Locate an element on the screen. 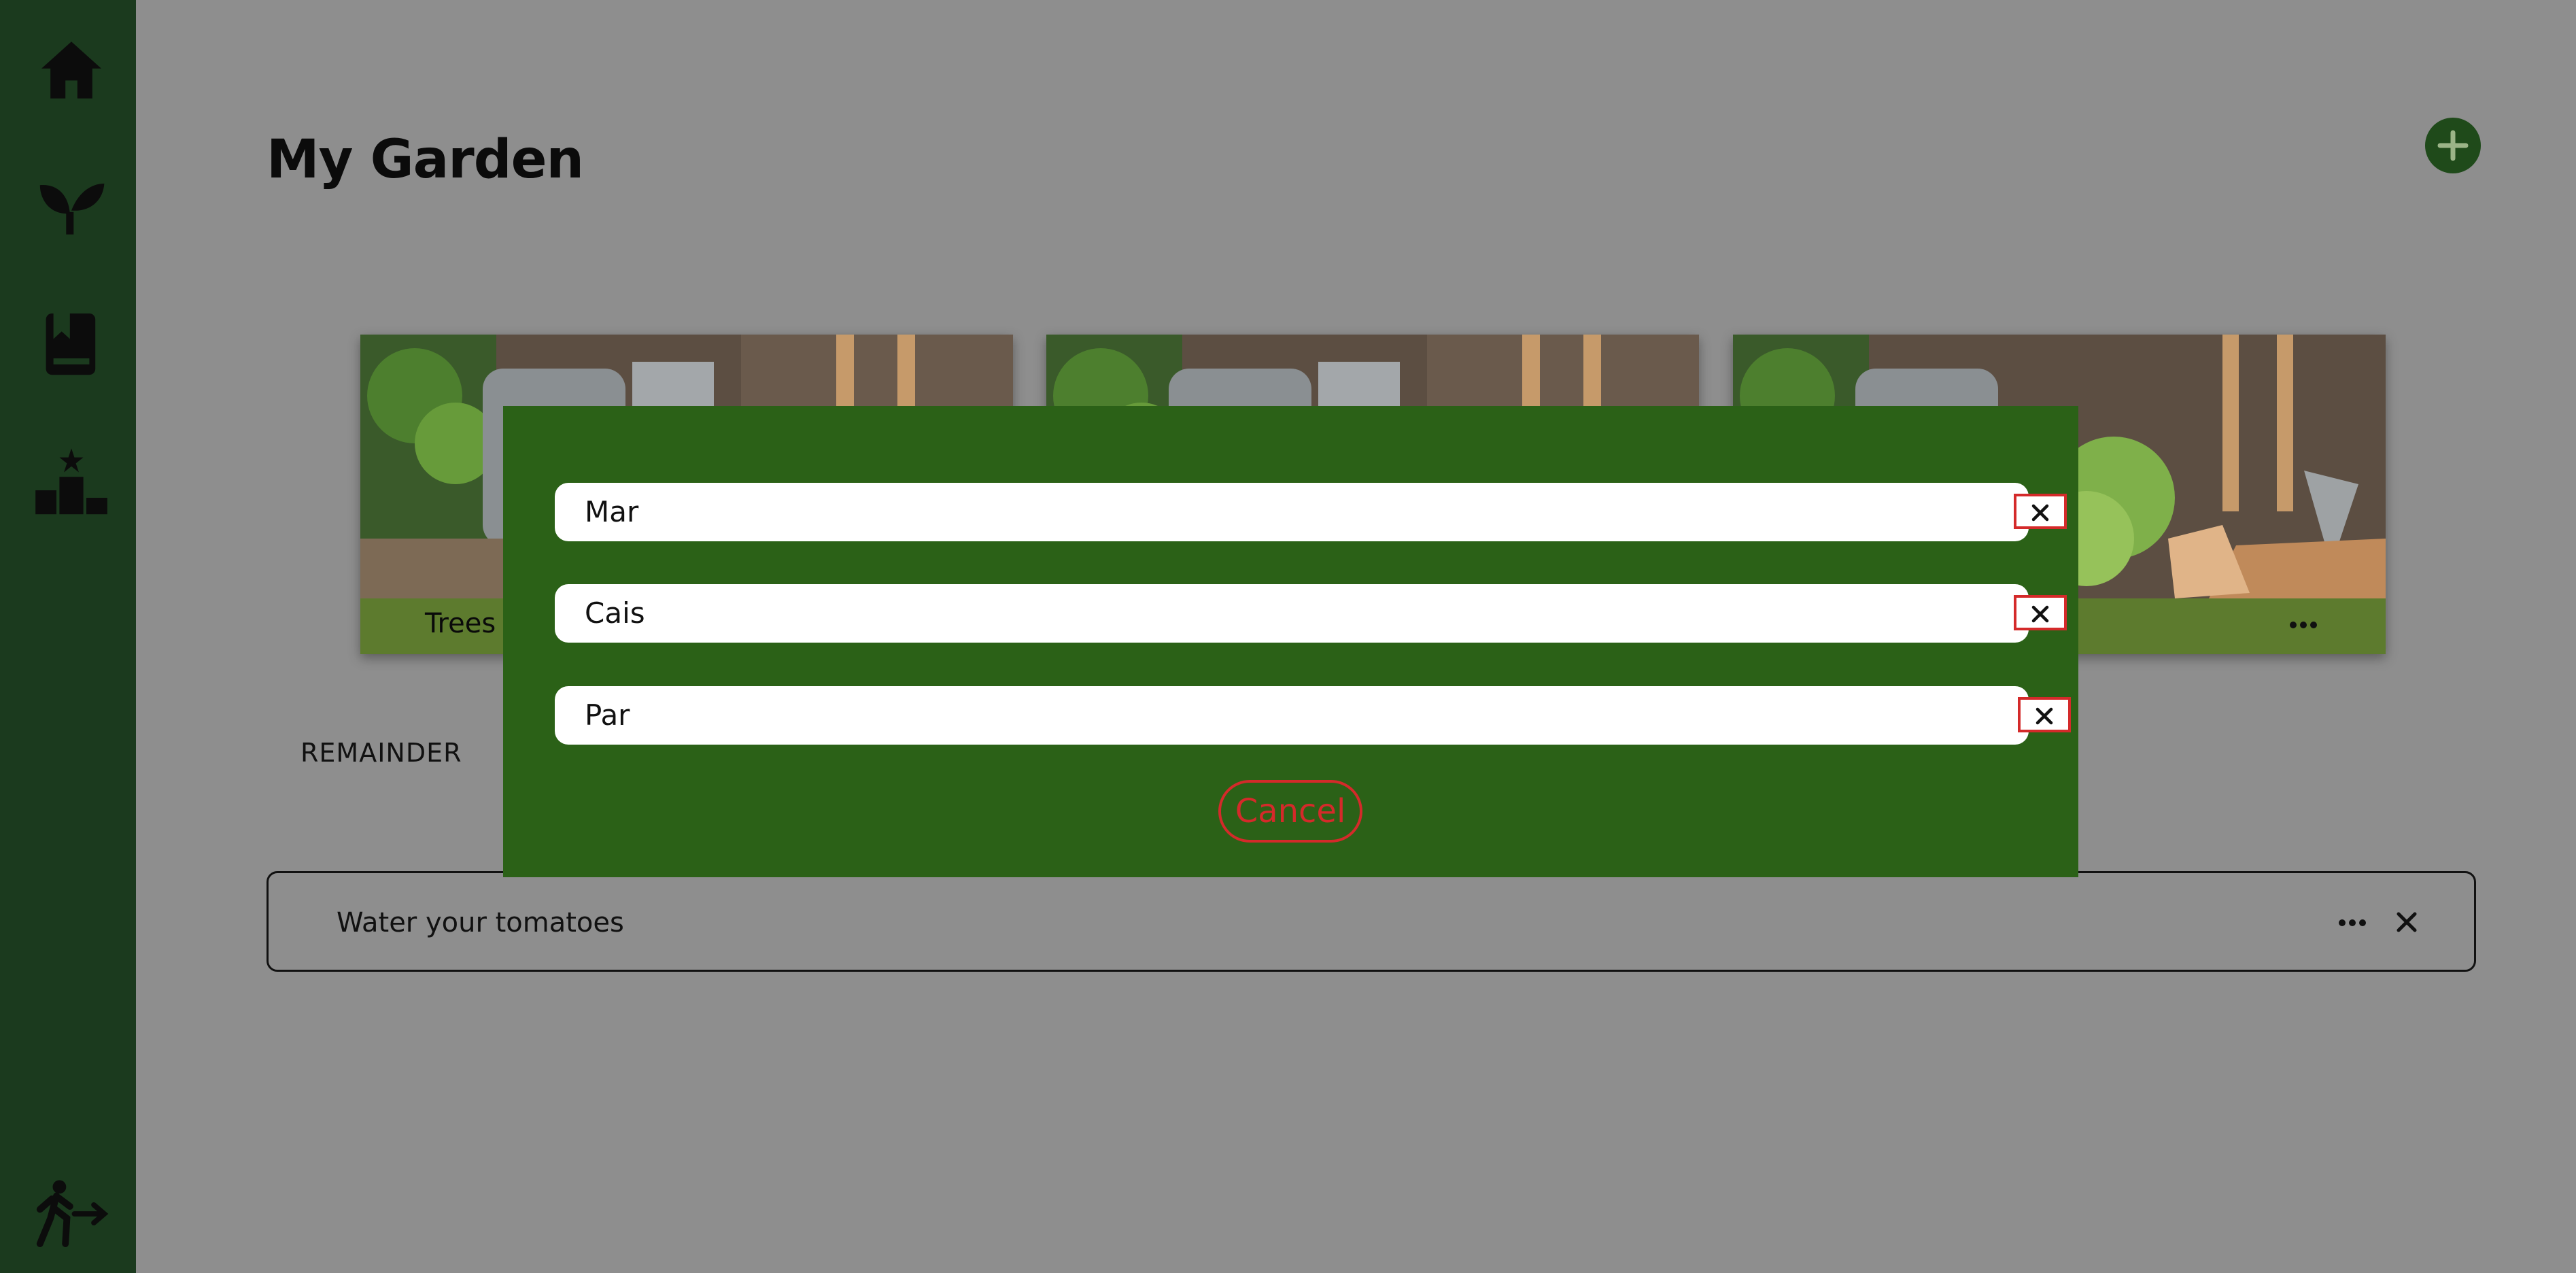 The width and height of the screenshot is (2576, 1273). card-label: Trees is located at coordinates (460, 623).